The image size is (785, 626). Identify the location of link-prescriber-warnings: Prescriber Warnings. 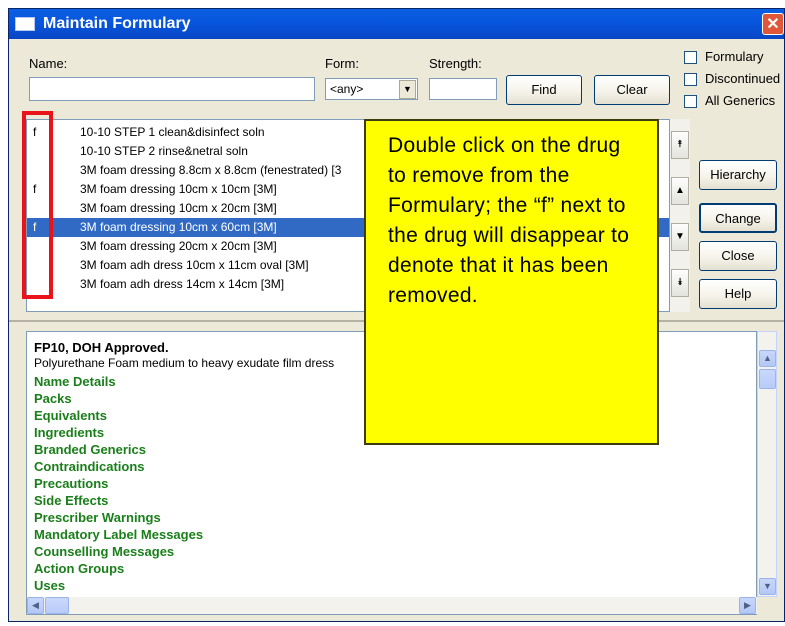
(97, 517).